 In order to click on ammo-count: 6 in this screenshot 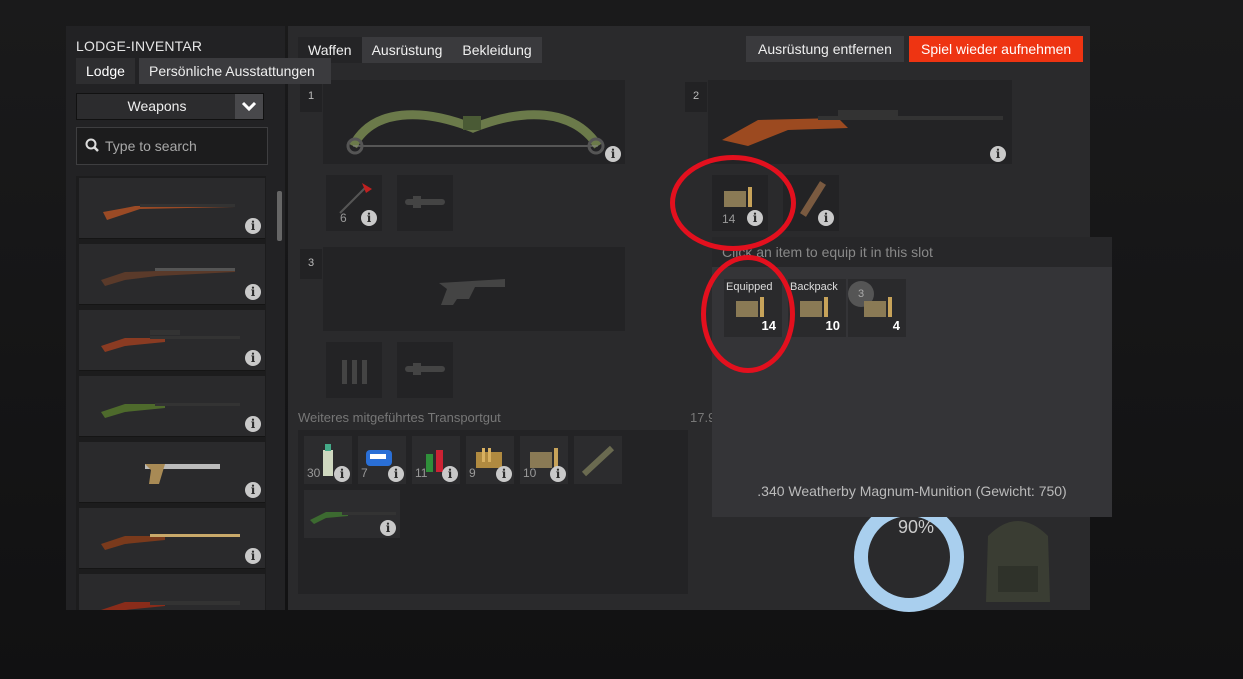, I will do `click(343, 218)`.